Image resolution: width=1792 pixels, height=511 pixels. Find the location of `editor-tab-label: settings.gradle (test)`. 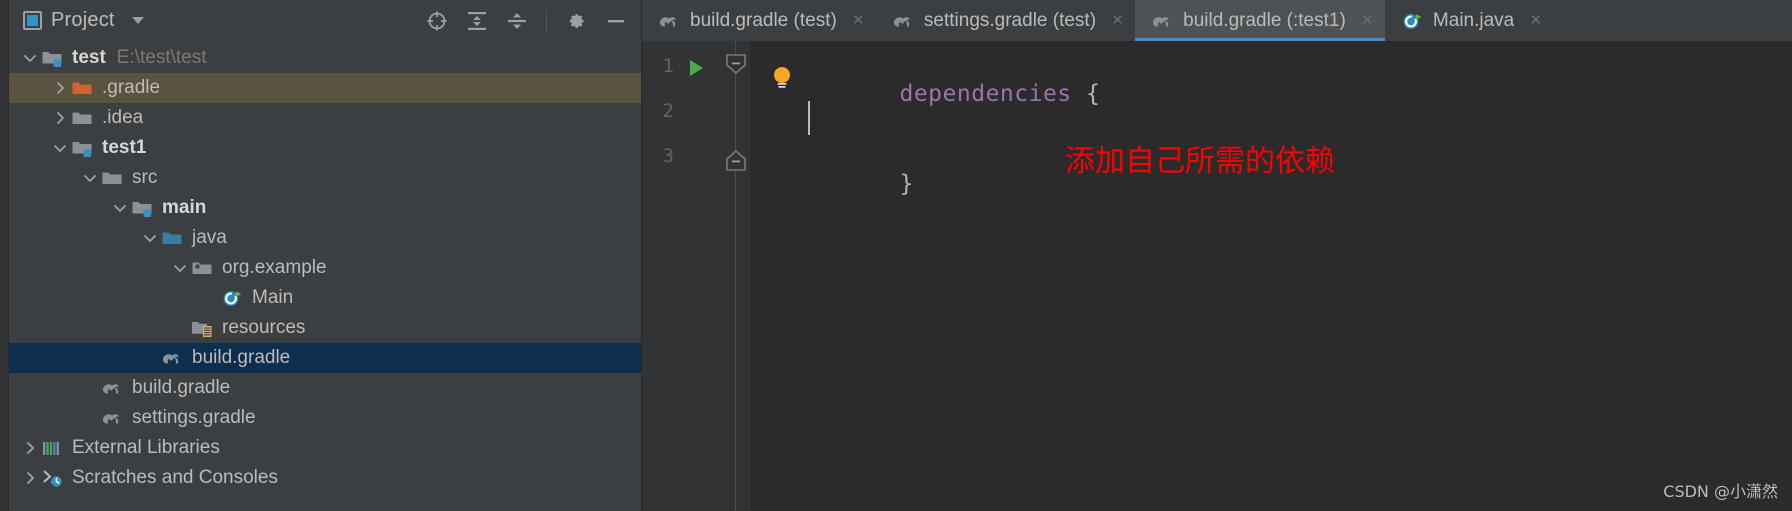

editor-tab-label: settings.gradle (test) is located at coordinates (1010, 20).